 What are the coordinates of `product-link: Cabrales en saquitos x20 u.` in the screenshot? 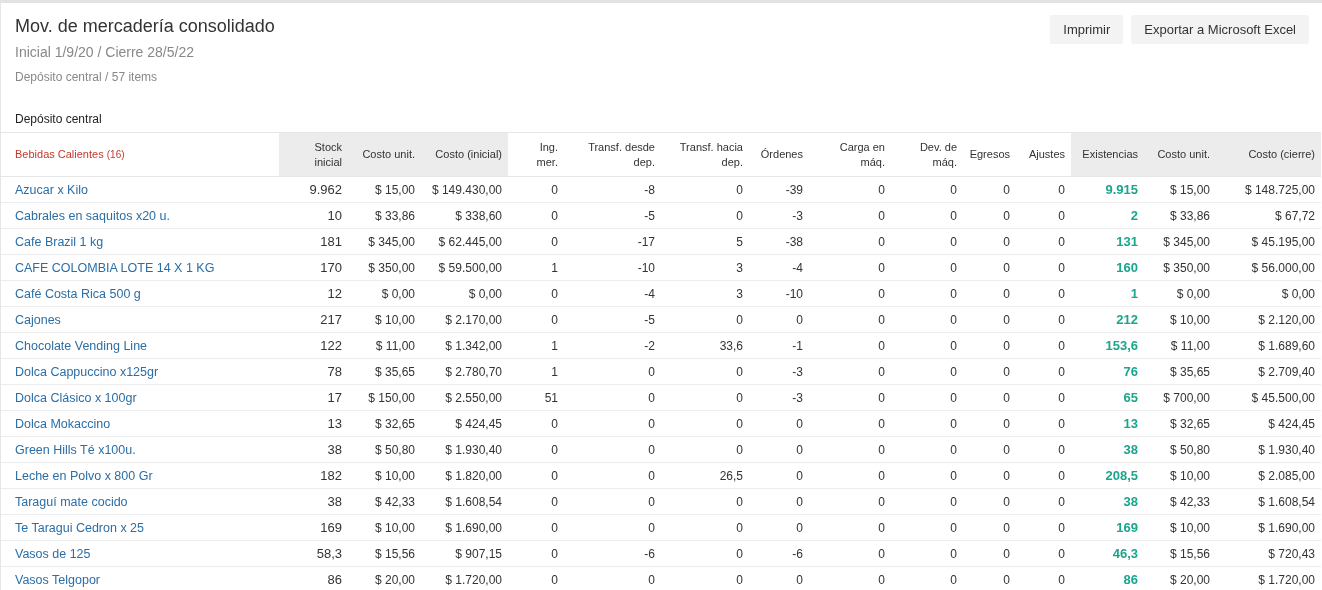 It's located at (140, 215).